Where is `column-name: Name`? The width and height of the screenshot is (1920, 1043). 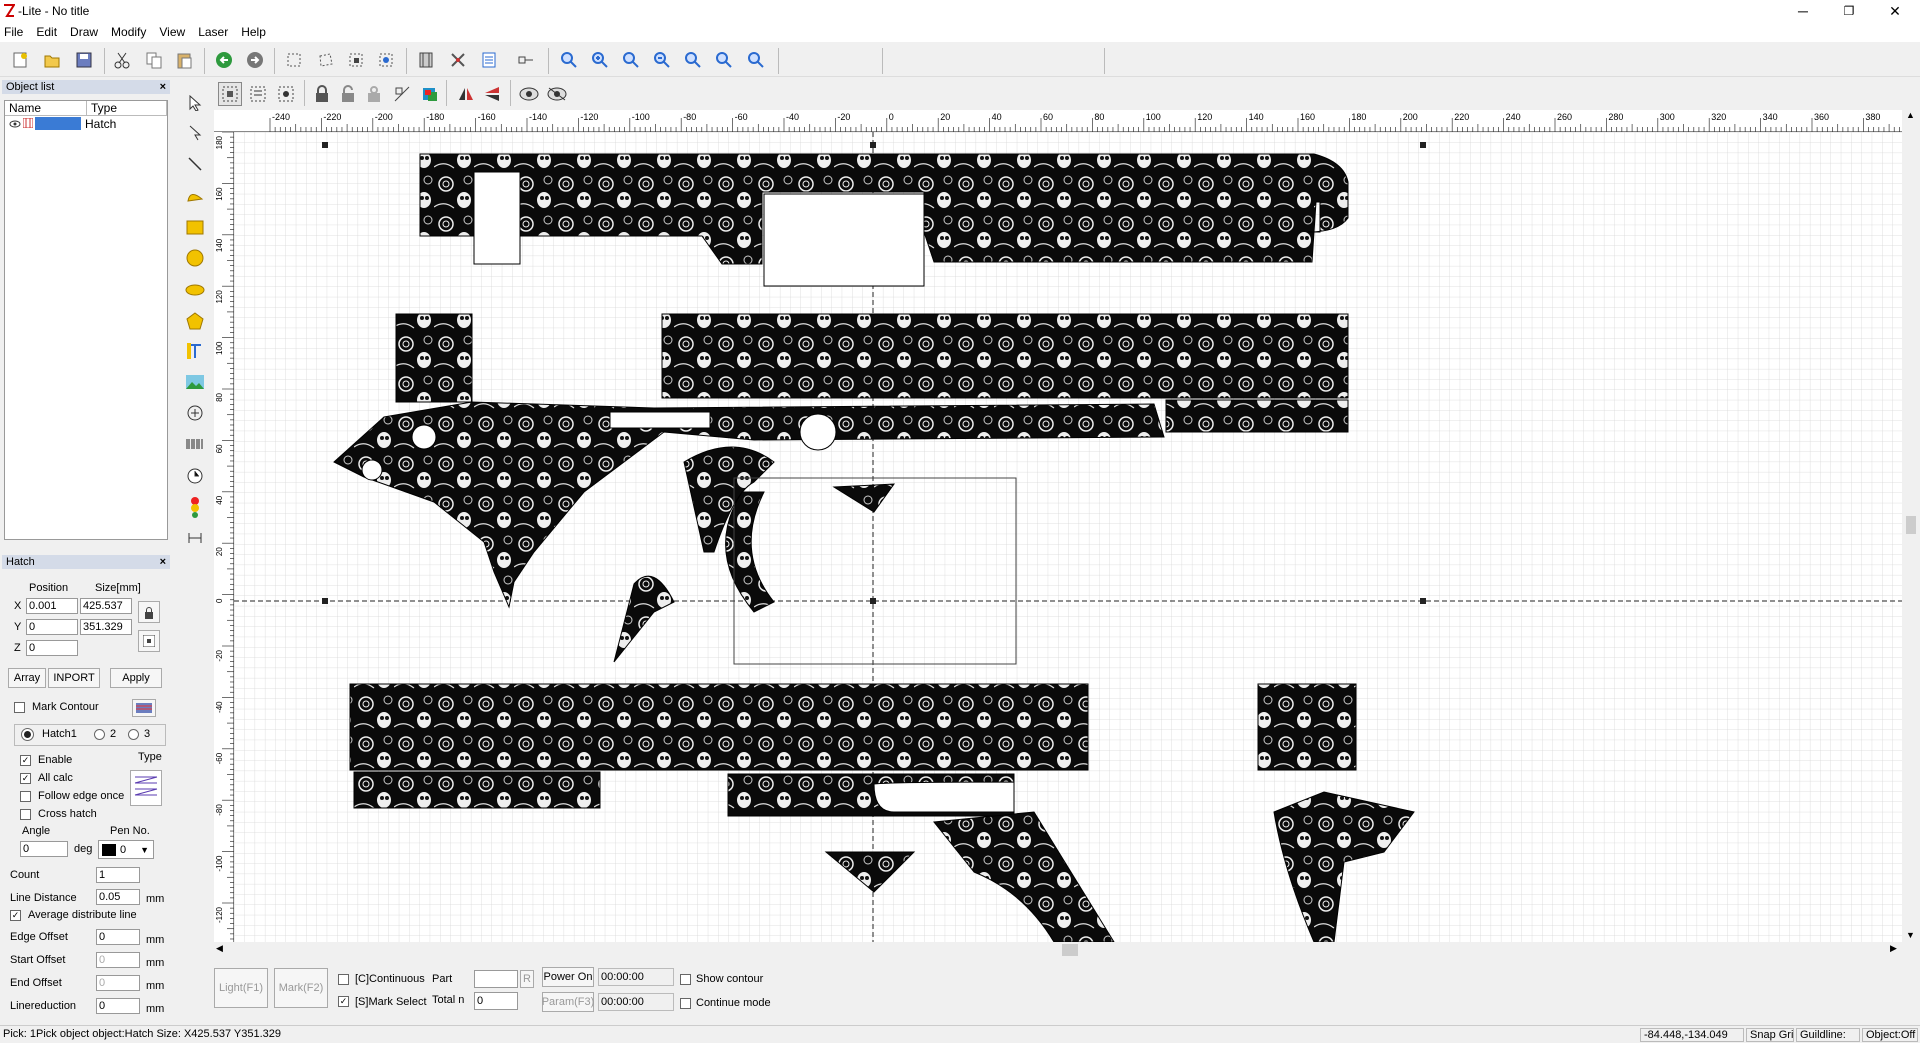 column-name: Name is located at coordinates (46, 108).